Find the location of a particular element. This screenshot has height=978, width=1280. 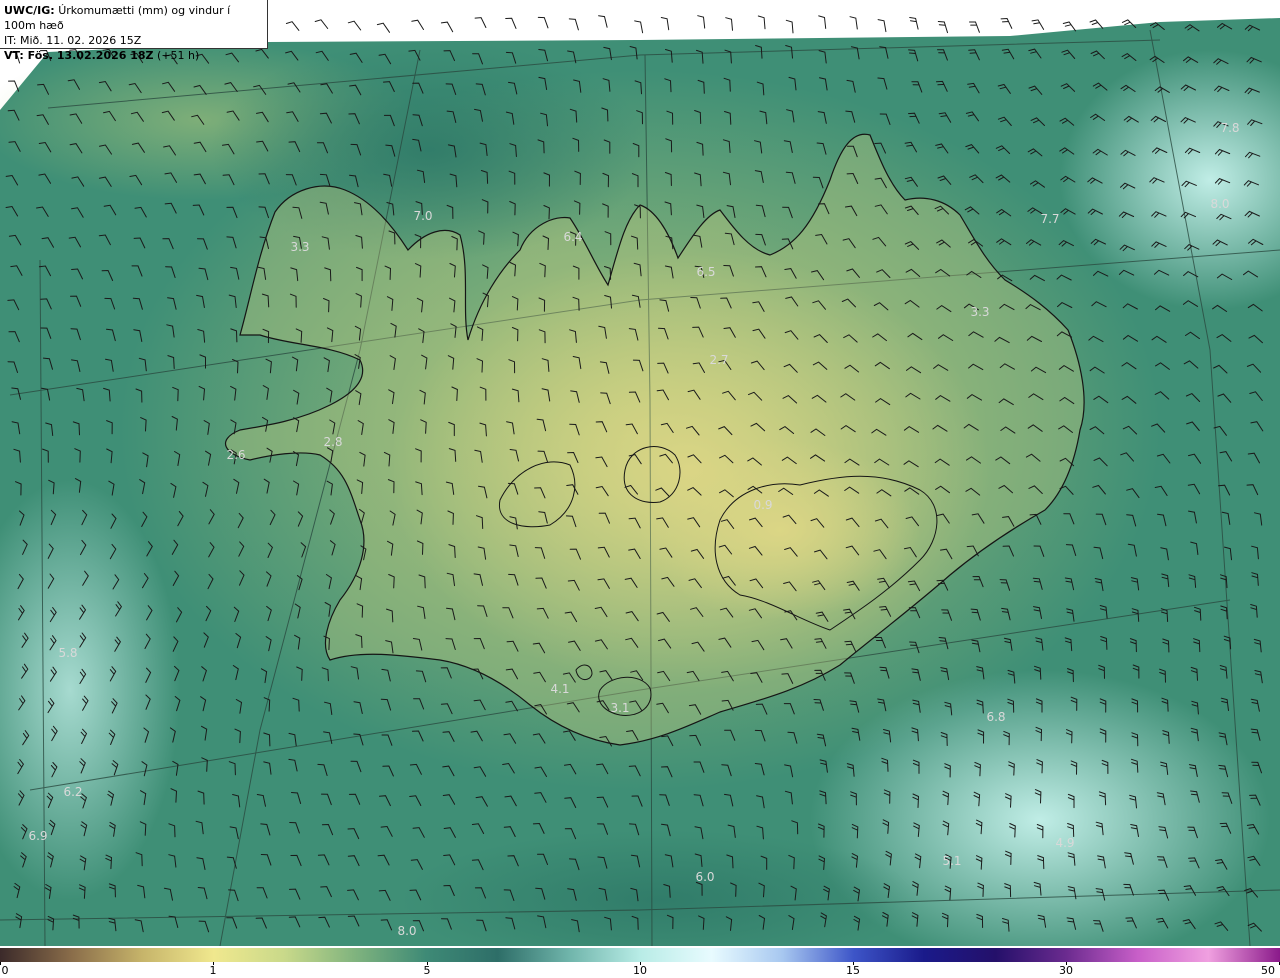

colorbar-tick: 10 is located at coordinates (640, 970).